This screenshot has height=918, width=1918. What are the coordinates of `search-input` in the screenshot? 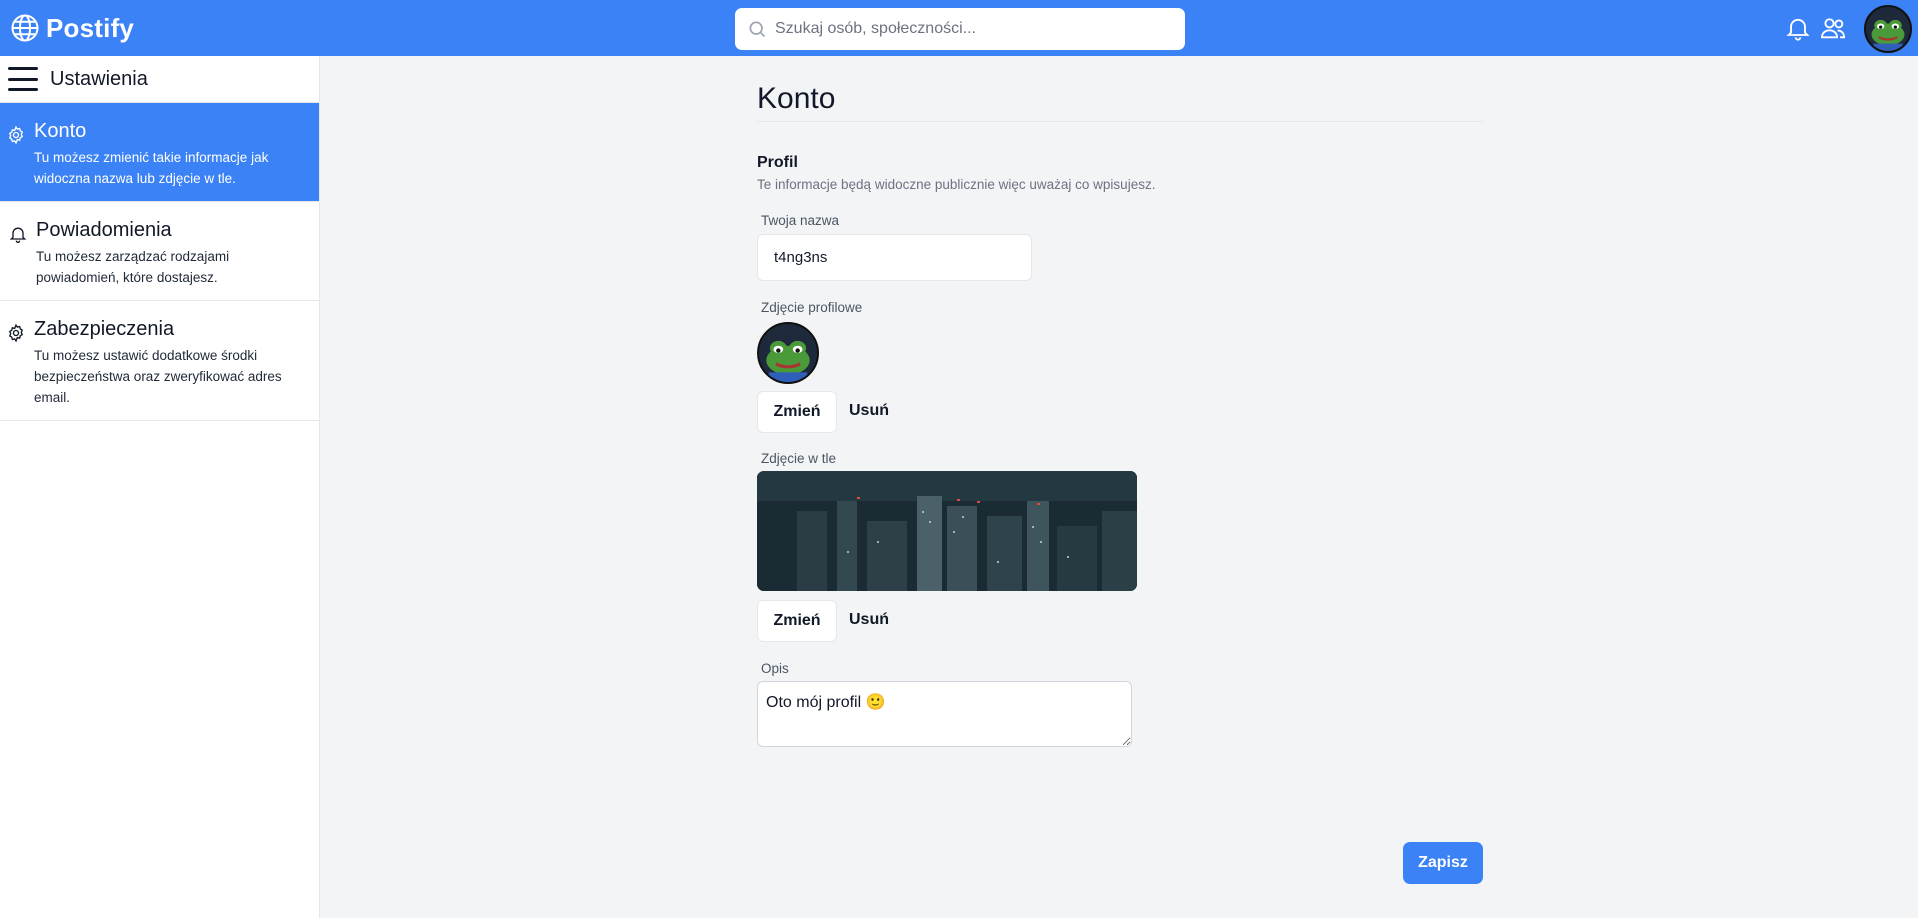 It's located at (975, 29).